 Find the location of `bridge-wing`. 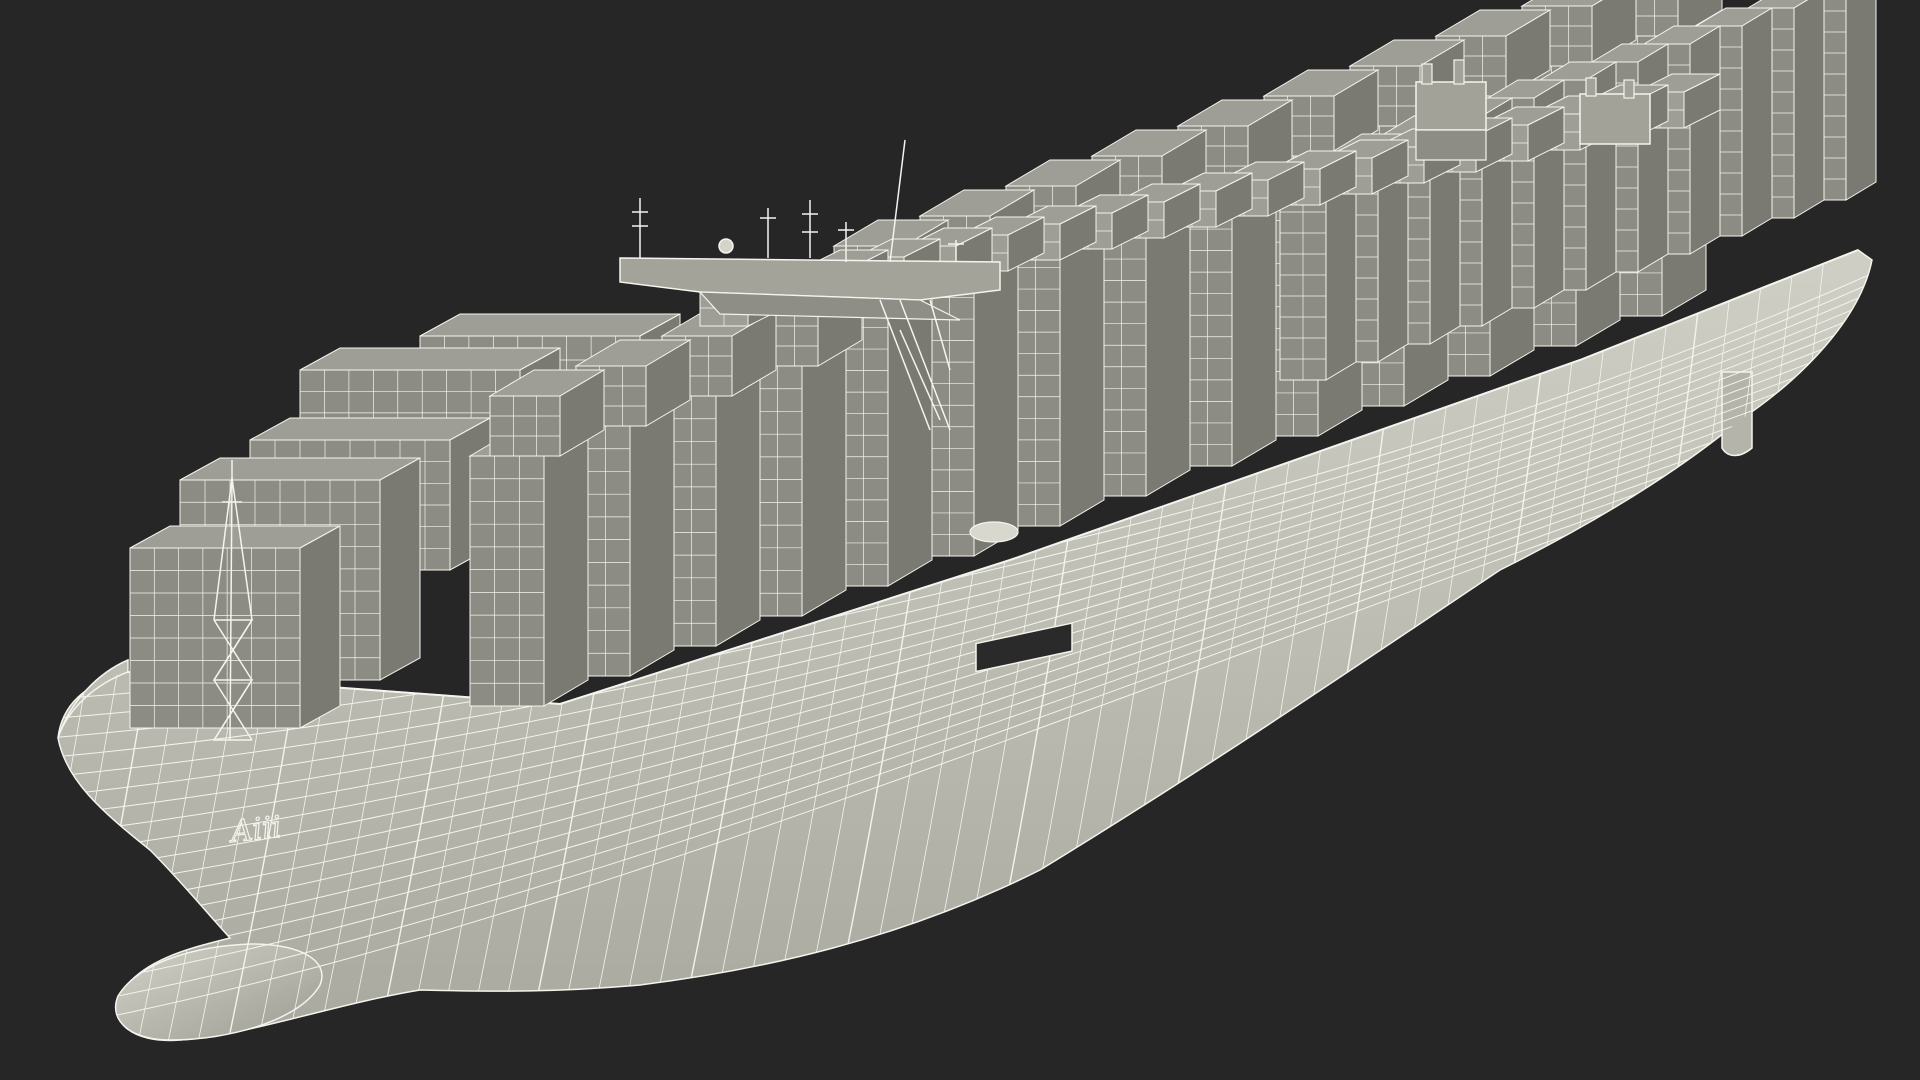

bridge-wing is located at coordinates (810, 279).